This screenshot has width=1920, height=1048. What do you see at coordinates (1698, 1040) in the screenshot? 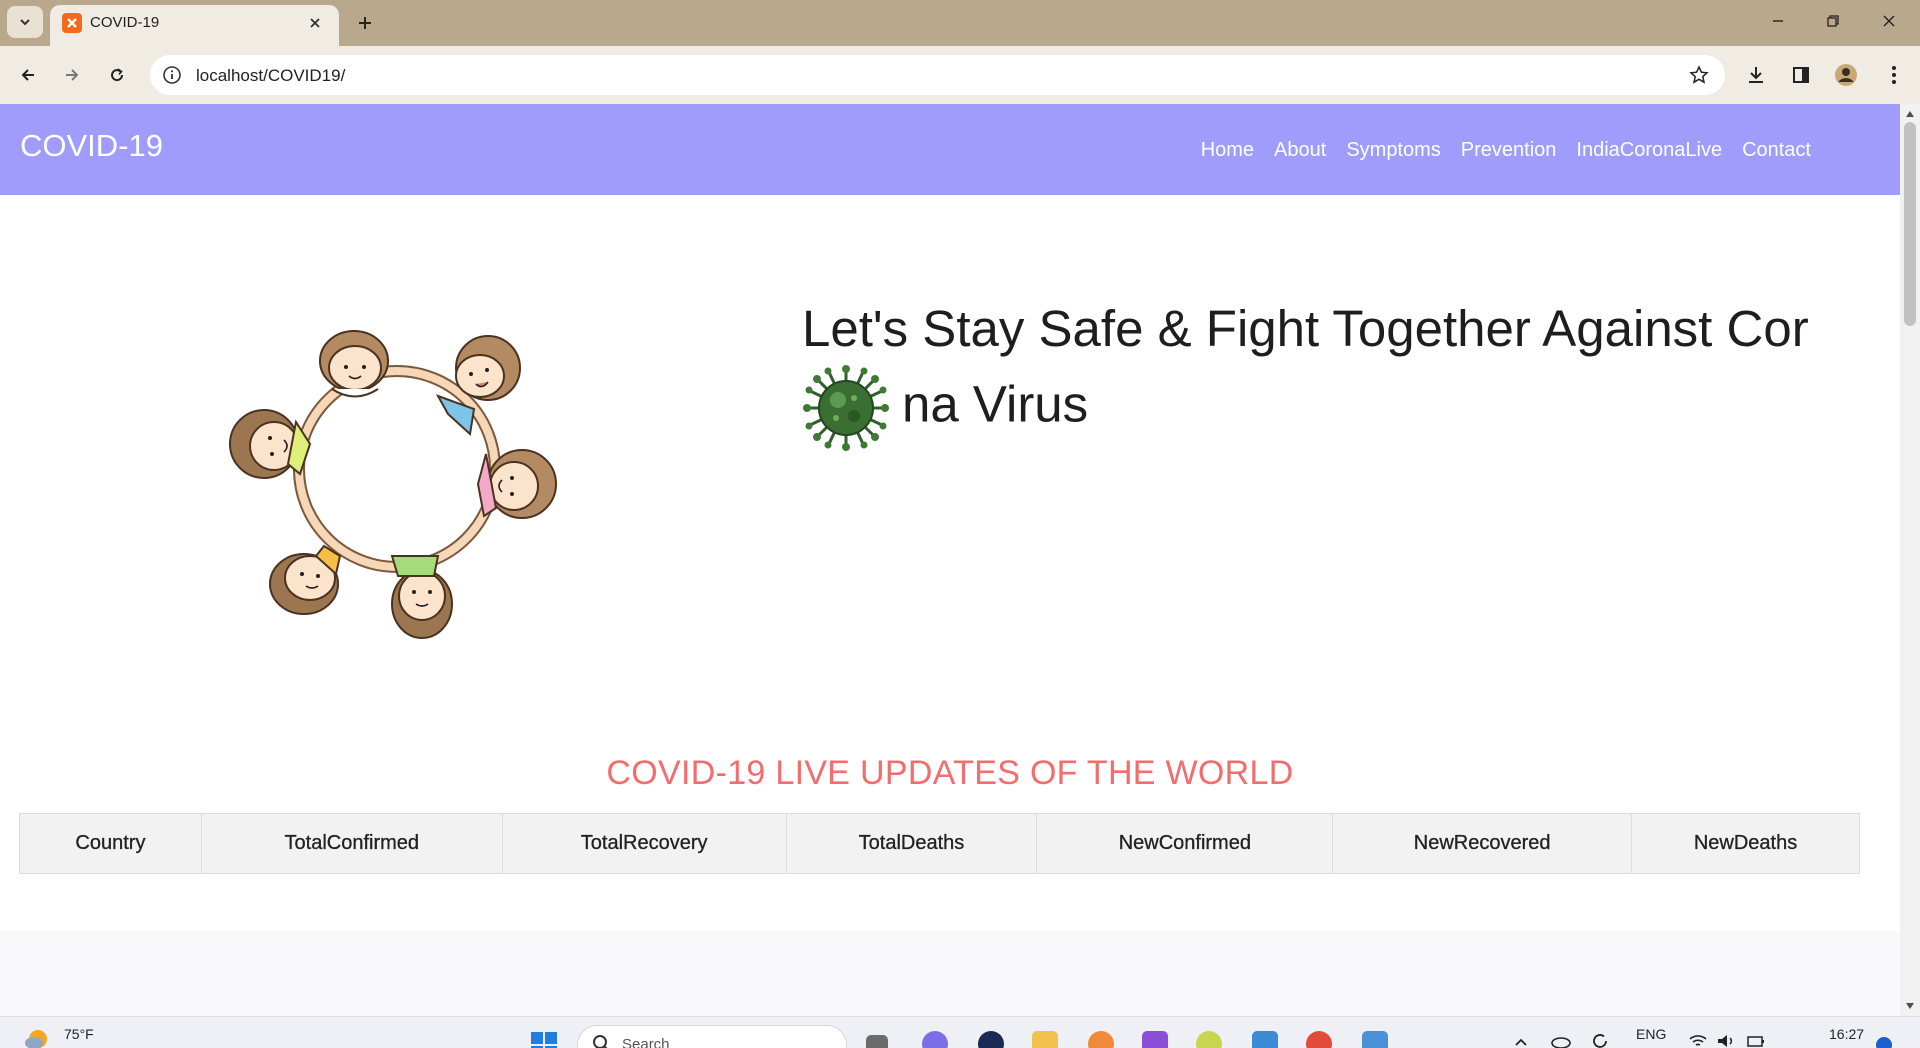
I see `wifi-icon` at bounding box center [1698, 1040].